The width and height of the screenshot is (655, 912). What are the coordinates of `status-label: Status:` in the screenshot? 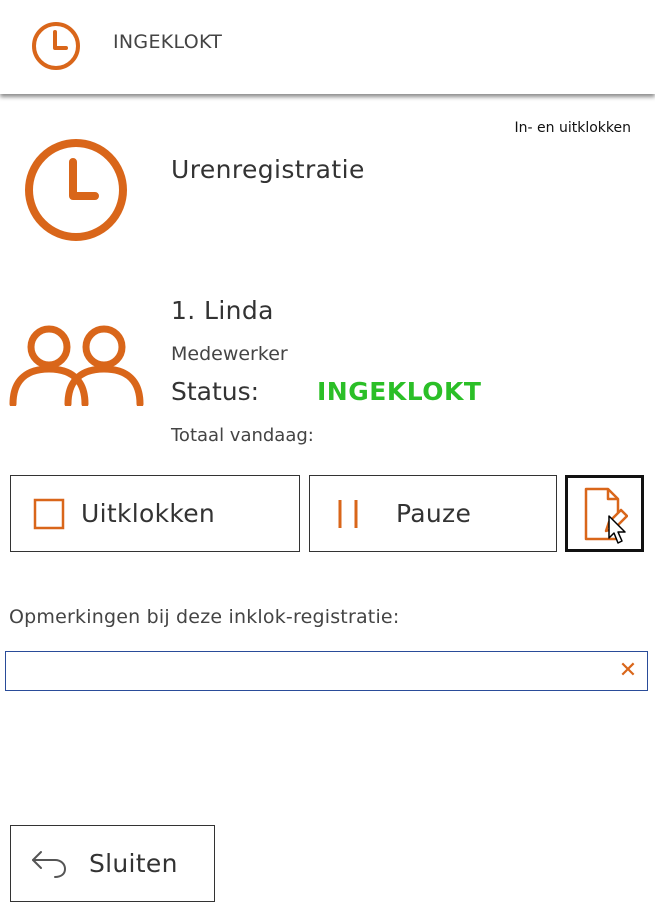 It's located at (215, 391).